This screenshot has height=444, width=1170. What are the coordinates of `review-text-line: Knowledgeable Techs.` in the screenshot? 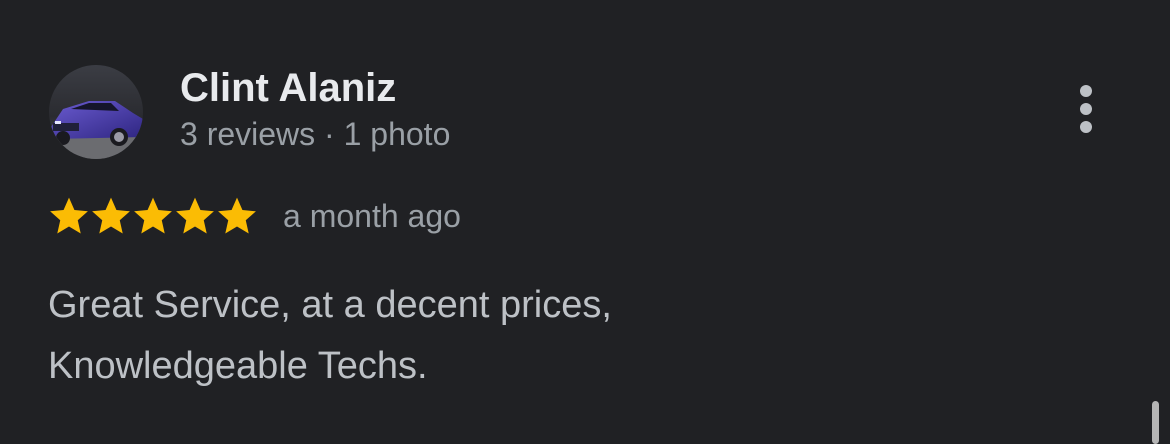 It's located at (238, 366).